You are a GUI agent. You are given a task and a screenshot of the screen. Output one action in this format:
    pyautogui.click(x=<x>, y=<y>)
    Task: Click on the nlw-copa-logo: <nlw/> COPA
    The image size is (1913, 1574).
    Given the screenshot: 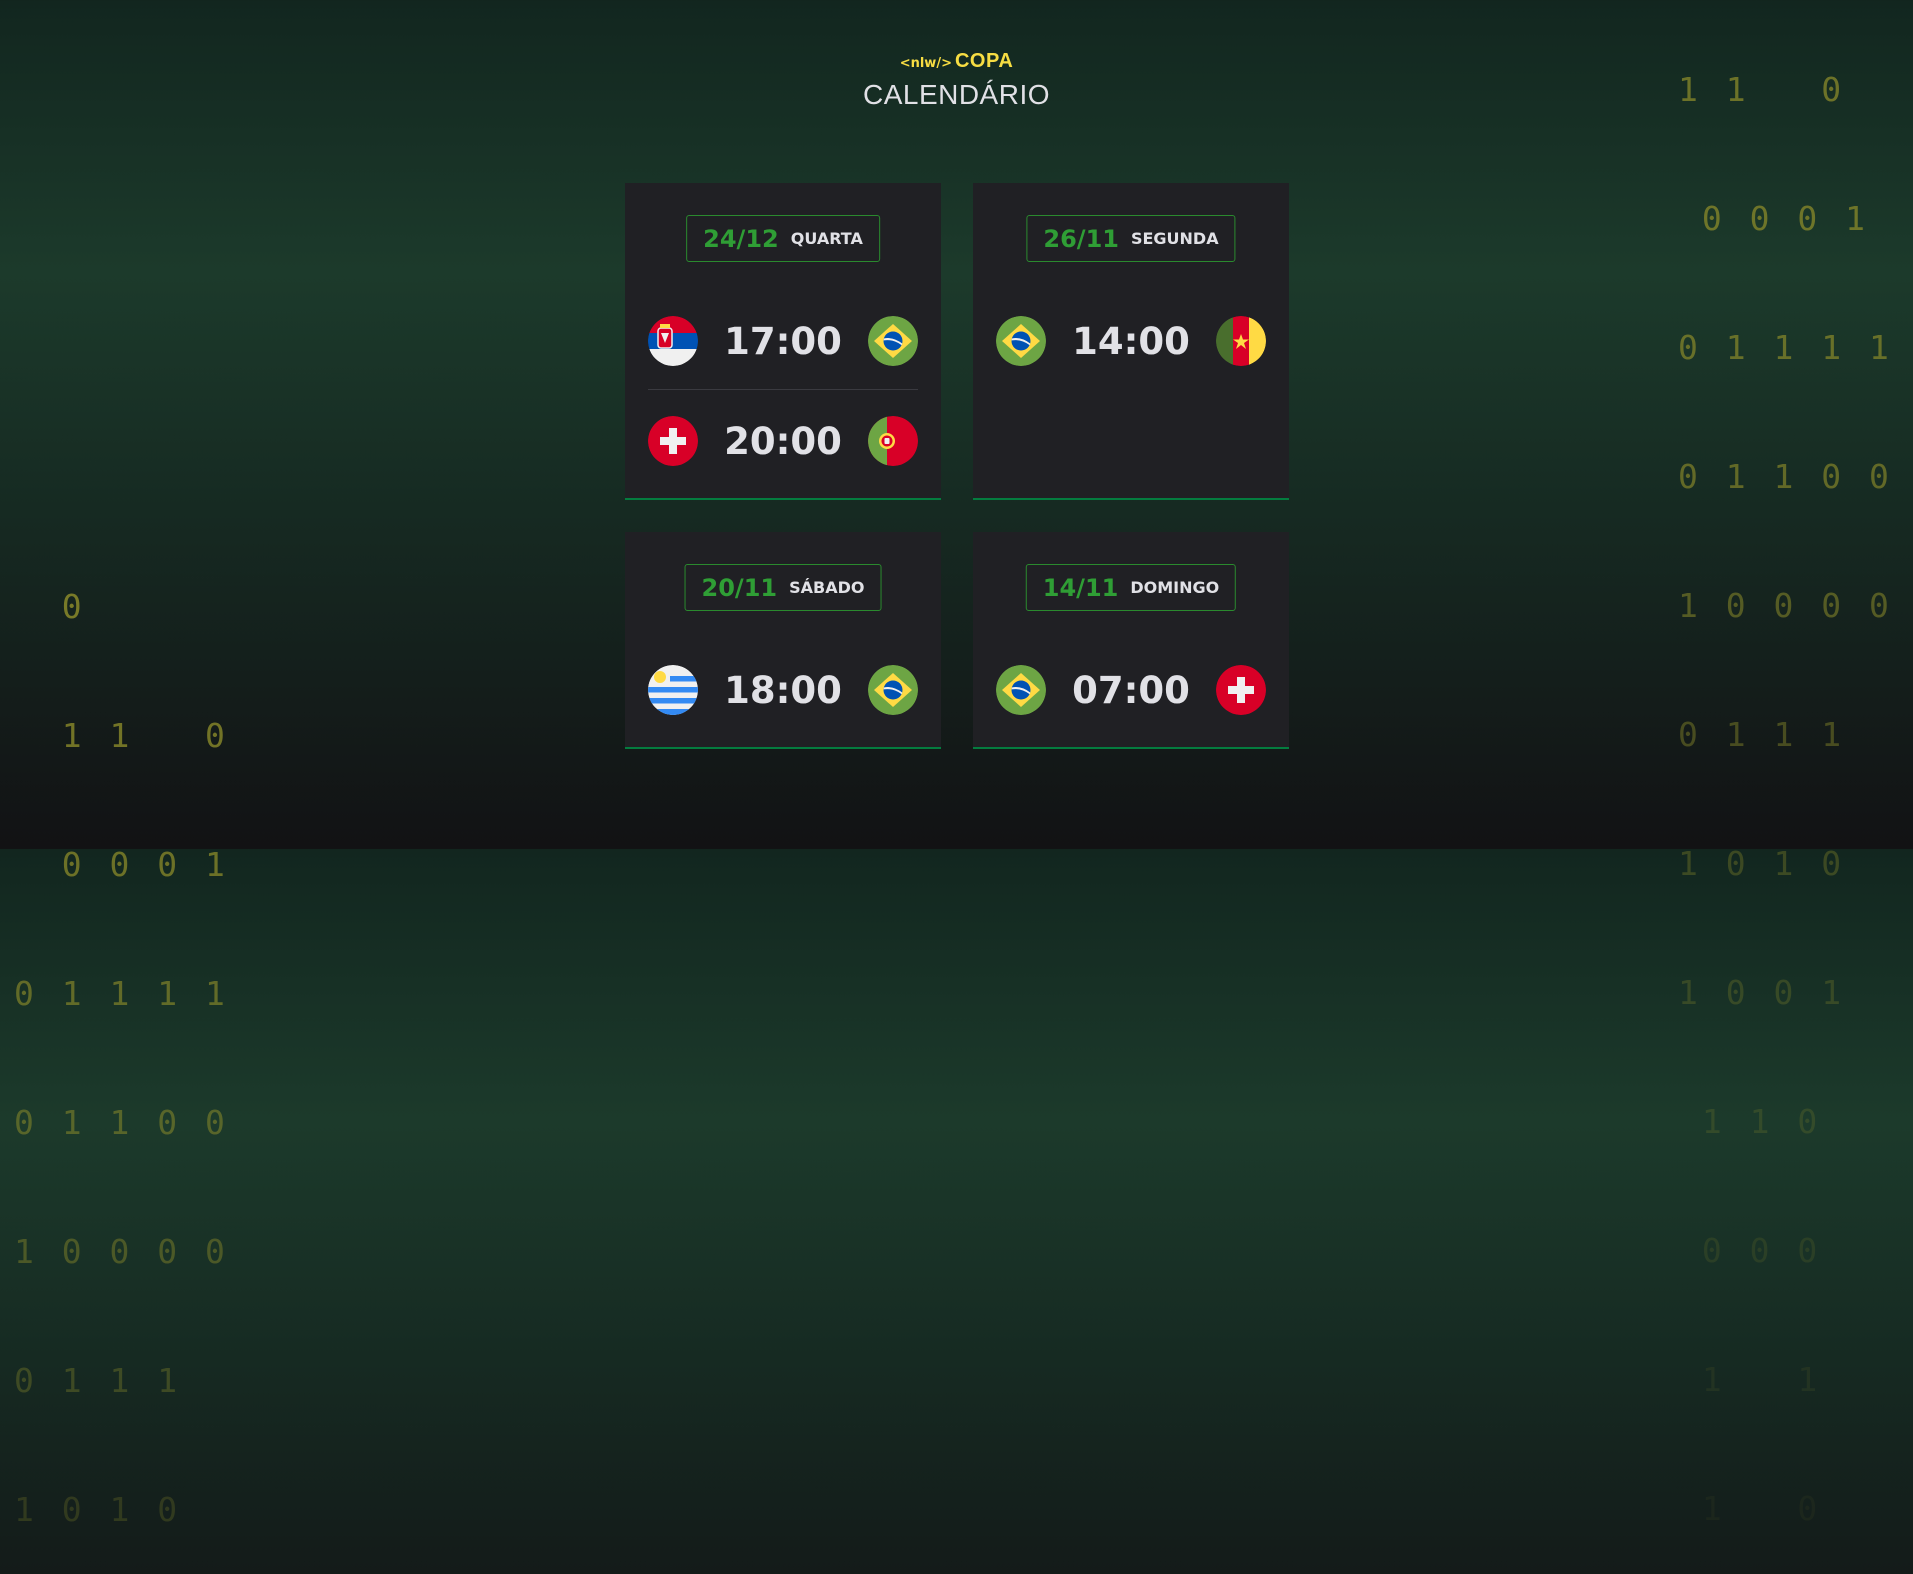 What is the action you would take?
    pyautogui.click(x=957, y=61)
    